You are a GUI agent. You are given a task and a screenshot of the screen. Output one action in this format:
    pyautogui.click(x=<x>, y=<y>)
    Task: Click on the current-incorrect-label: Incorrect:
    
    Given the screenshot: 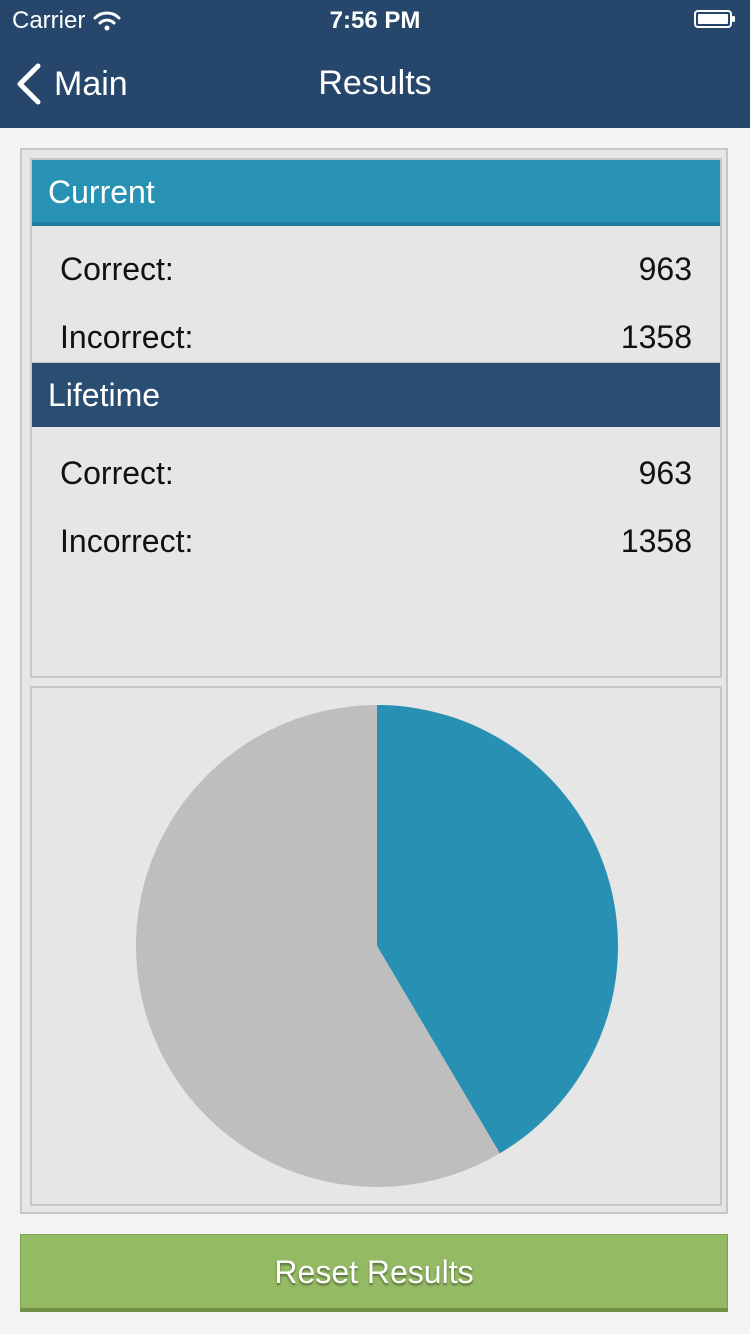 What is the action you would take?
    pyautogui.click(x=127, y=336)
    